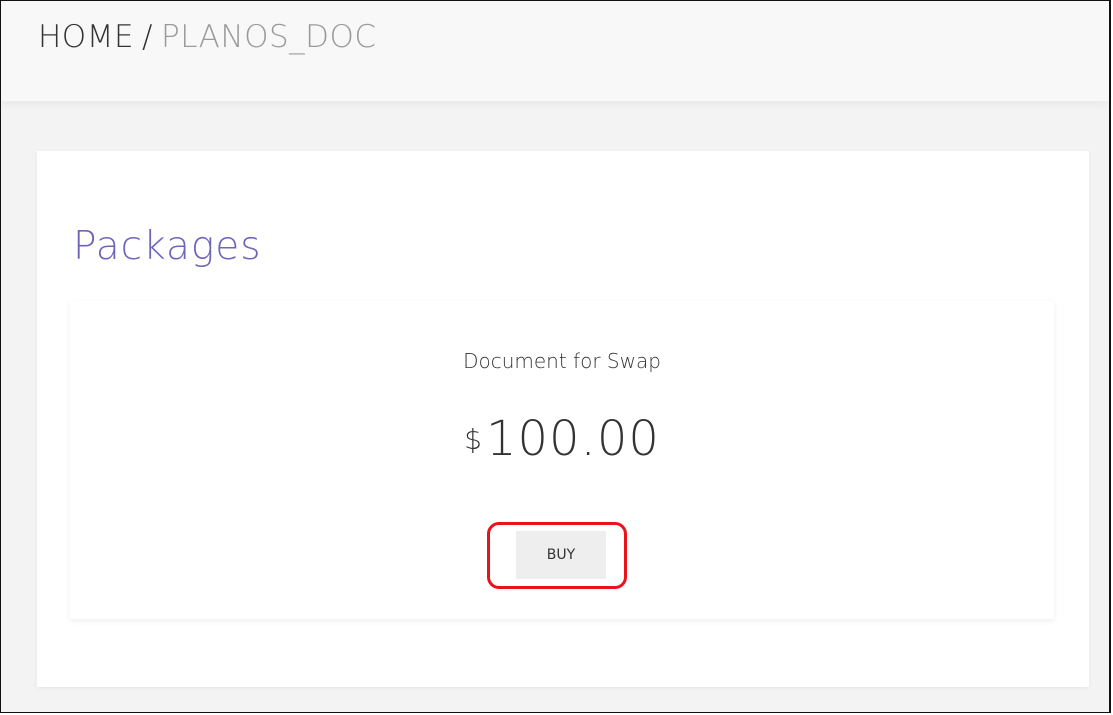  I want to click on buy-button: BUY, so click(561, 555).